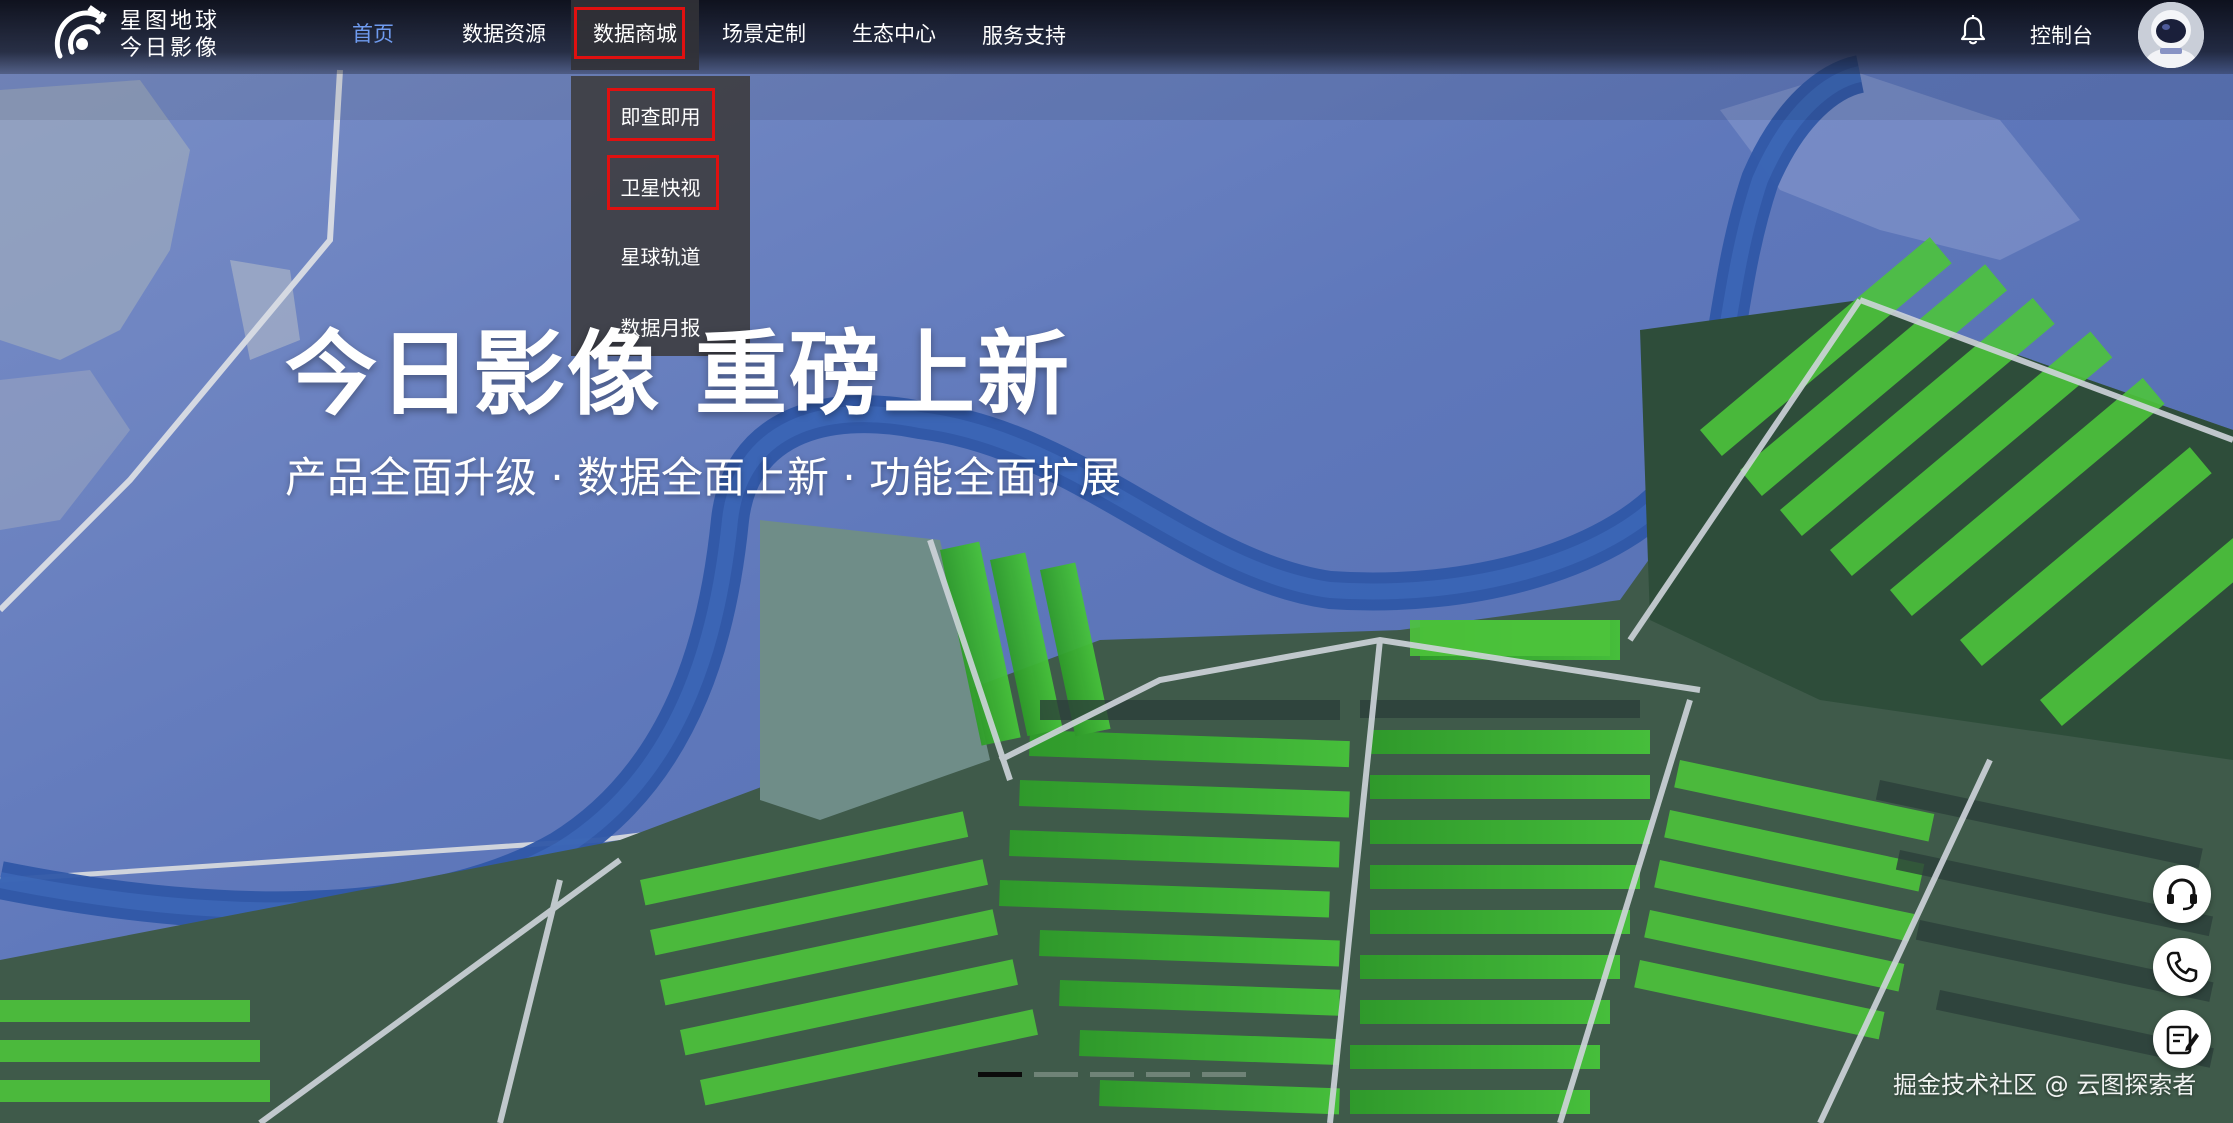 This screenshot has height=1123, width=2233. What do you see at coordinates (2061, 35) in the screenshot?
I see `console-link: 控制台` at bounding box center [2061, 35].